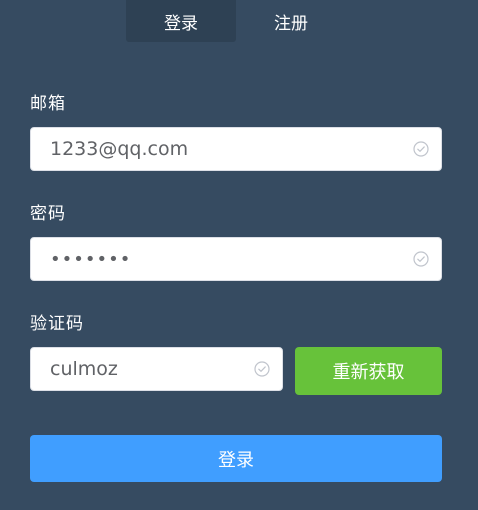 This screenshot has width=478, height=510. What do you see at coordinates (48, 214) in the screenshot?
I see `password-label: 密码` at bounding box center [48, 214].